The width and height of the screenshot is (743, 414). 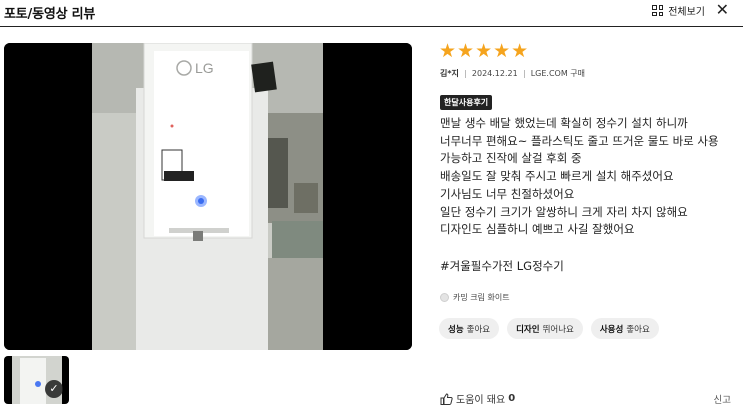 I want to click on thumbnail-image, so click(x=36, y=380).